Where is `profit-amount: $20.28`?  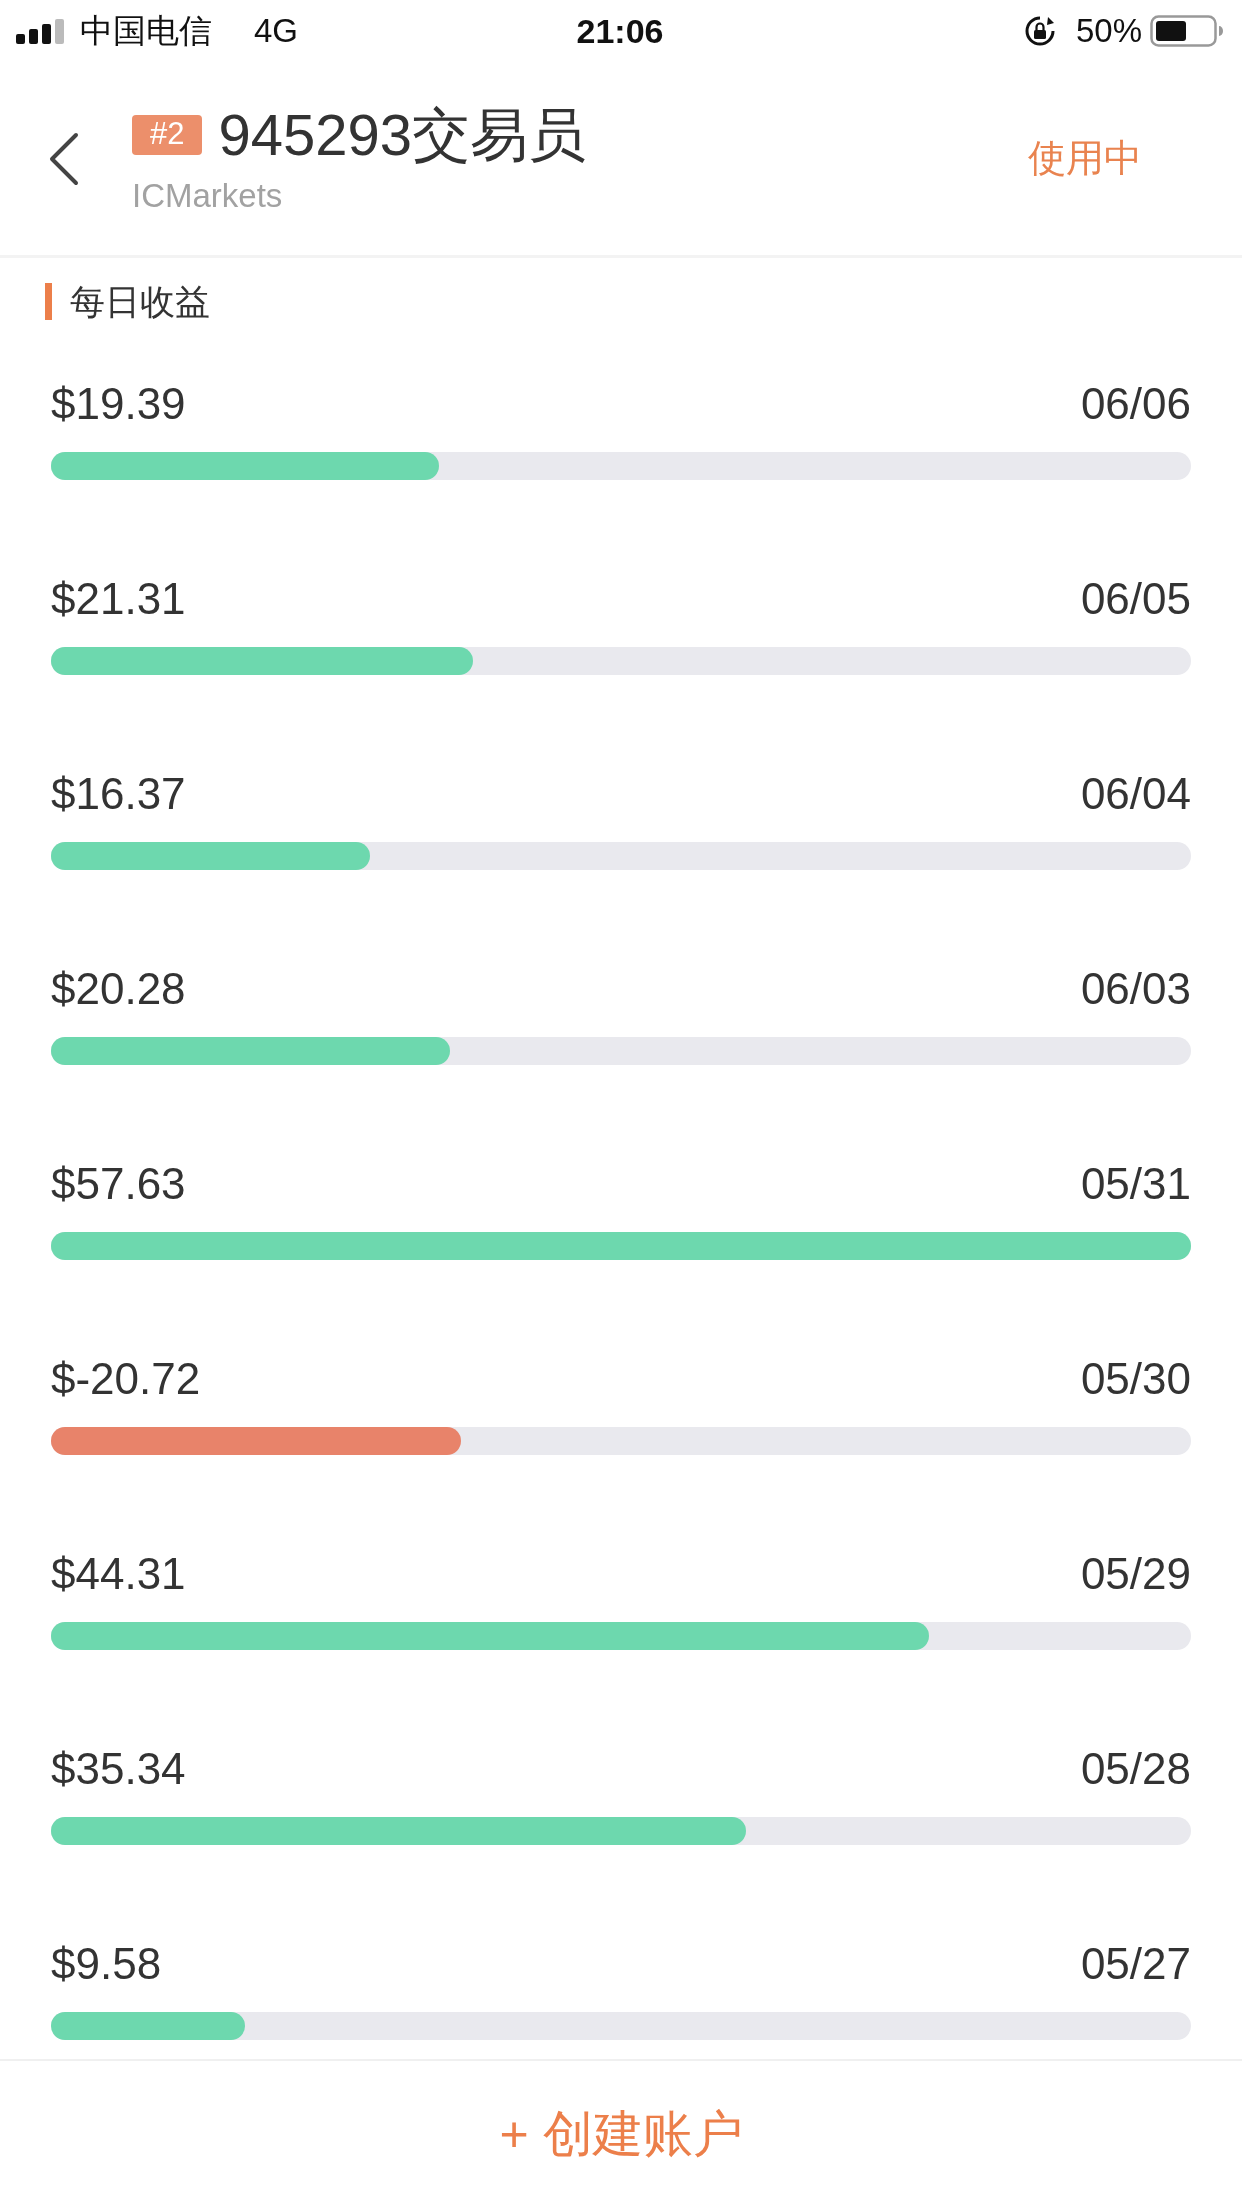
profit-amount: $20.28 is located at coordinates (118, 989).